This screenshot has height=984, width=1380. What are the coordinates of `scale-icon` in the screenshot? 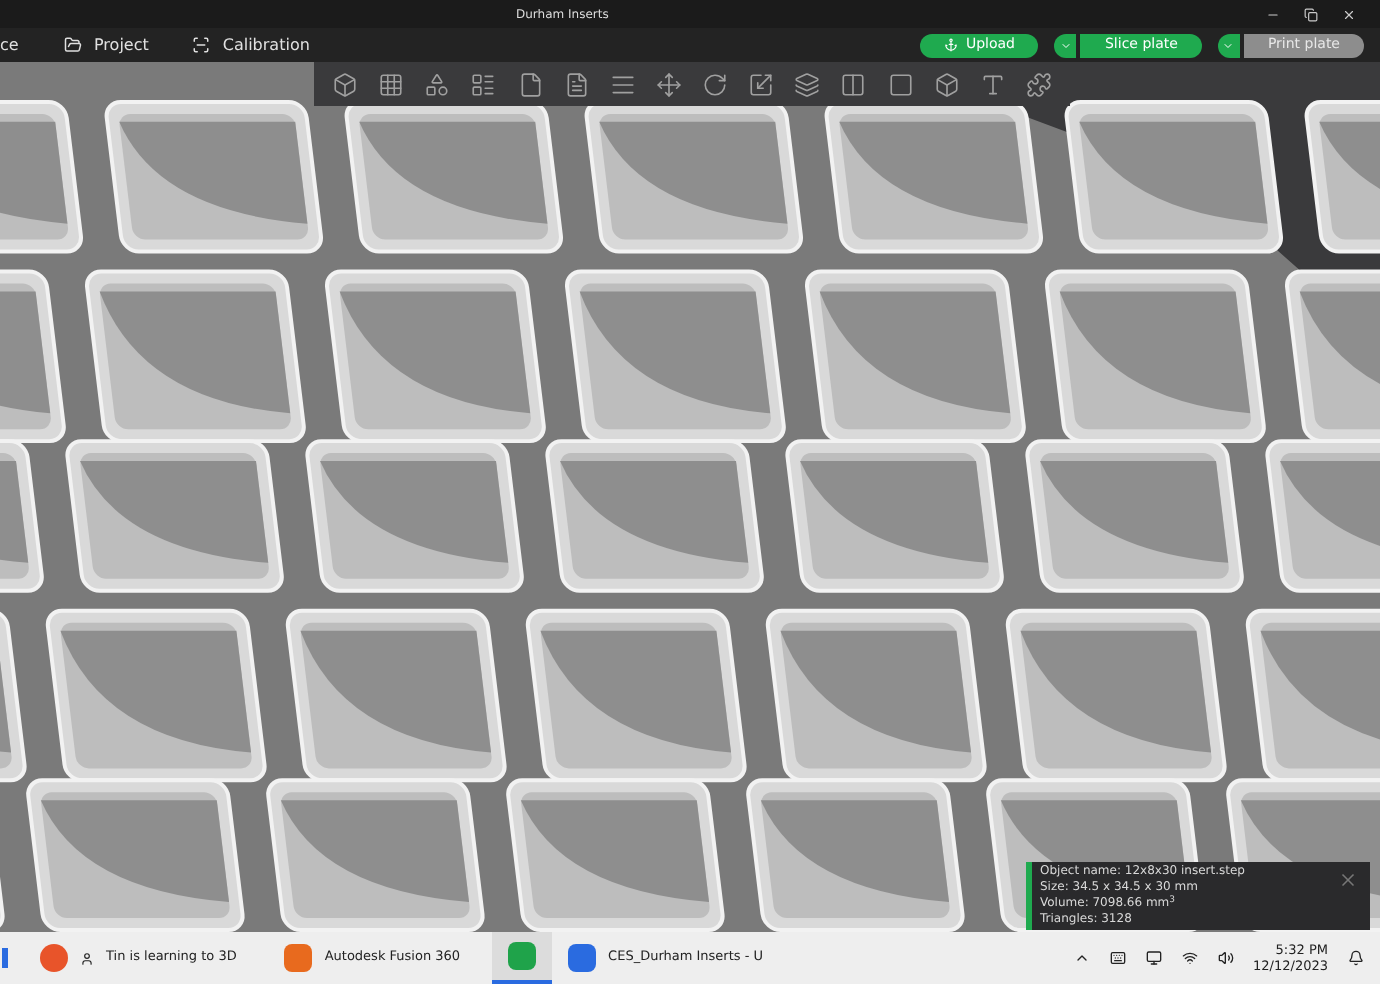 It's located at (761, 84).